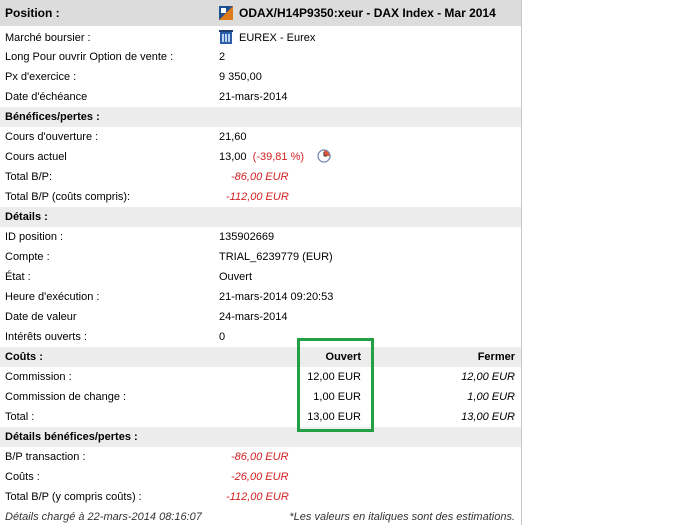 The image size is (675, 525). I want to click on total-pnl-costs-row: Total B/P (coûts compris): -112,00 EUR, so click(260, 197).